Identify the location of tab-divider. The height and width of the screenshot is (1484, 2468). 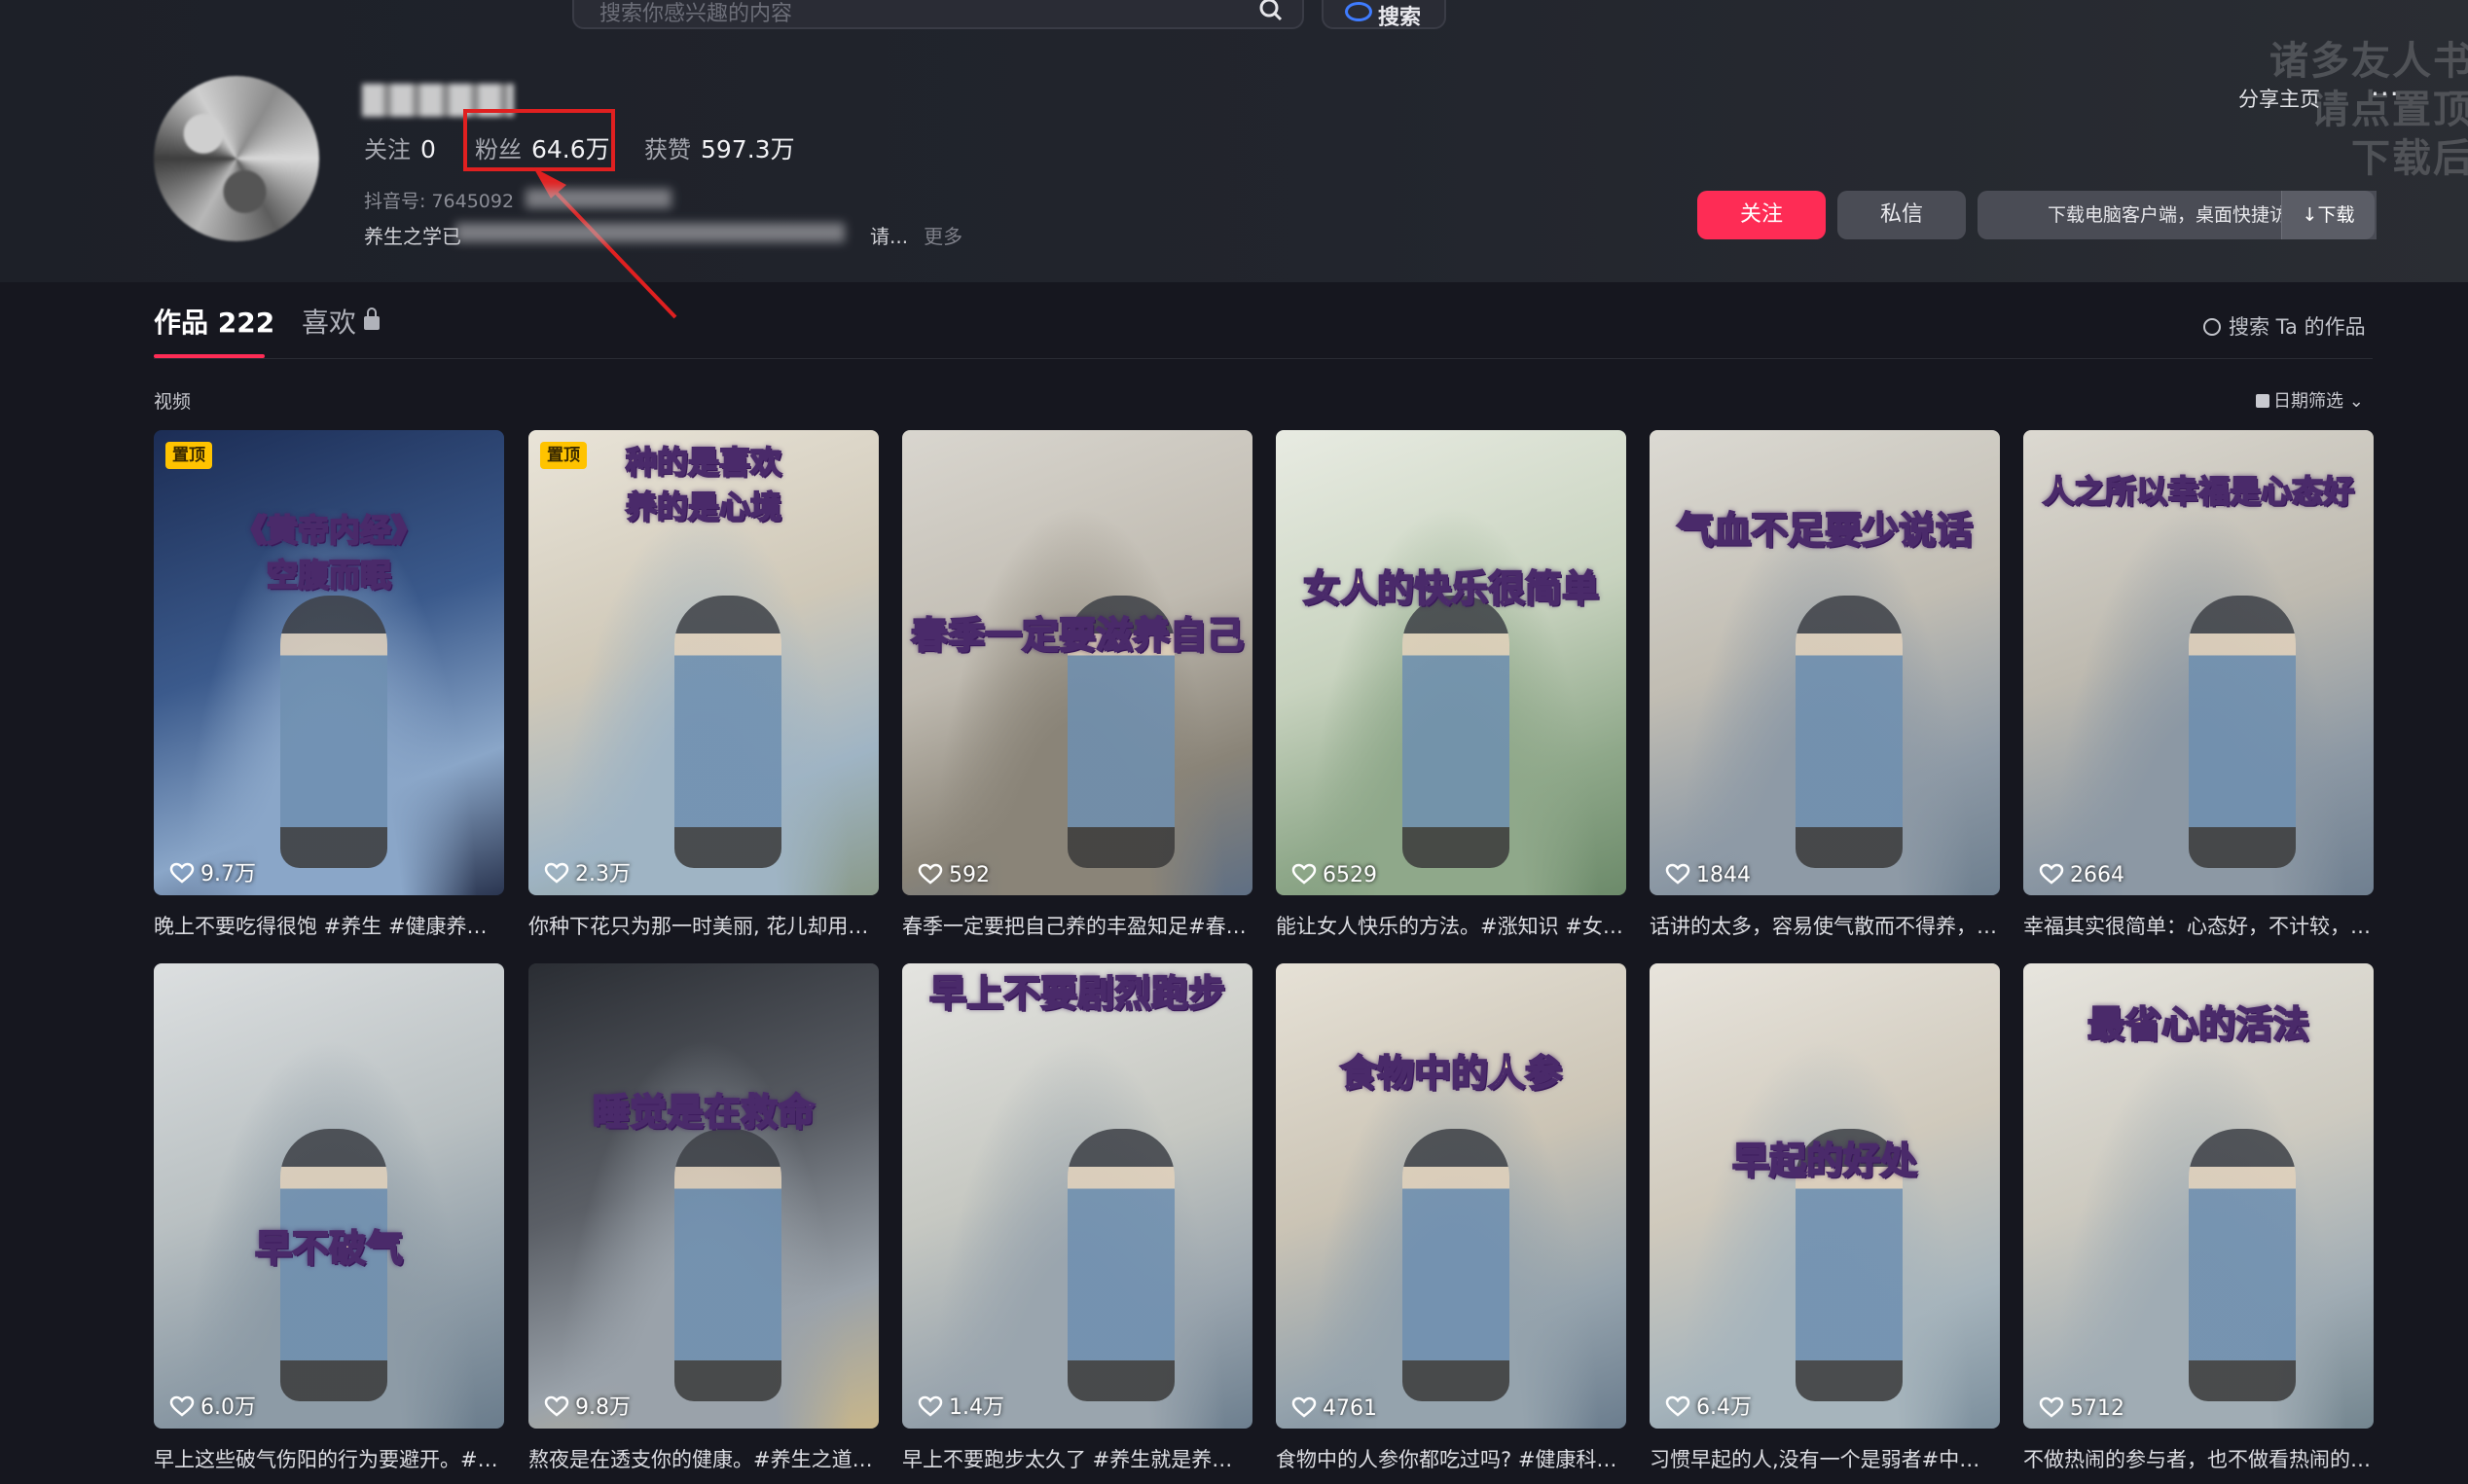
(1263, 359).